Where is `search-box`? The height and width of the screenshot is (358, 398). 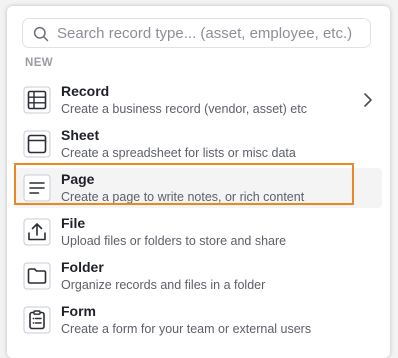 search-box is located at coordinates (196, 33).